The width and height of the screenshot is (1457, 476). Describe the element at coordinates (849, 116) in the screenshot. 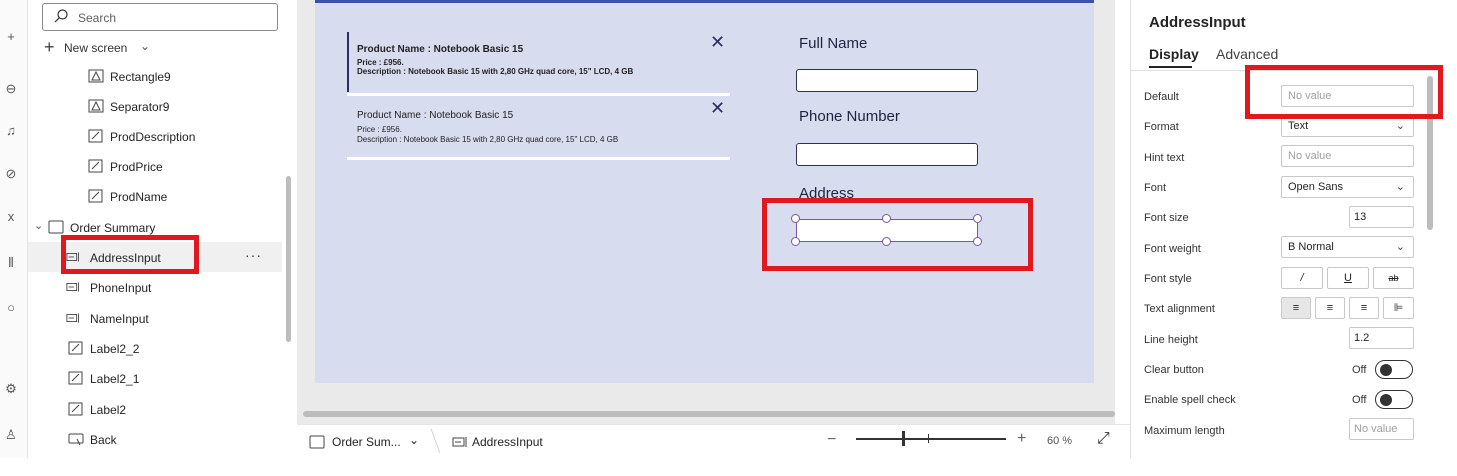

I see `phone-number-label: Phone Number` at that location.